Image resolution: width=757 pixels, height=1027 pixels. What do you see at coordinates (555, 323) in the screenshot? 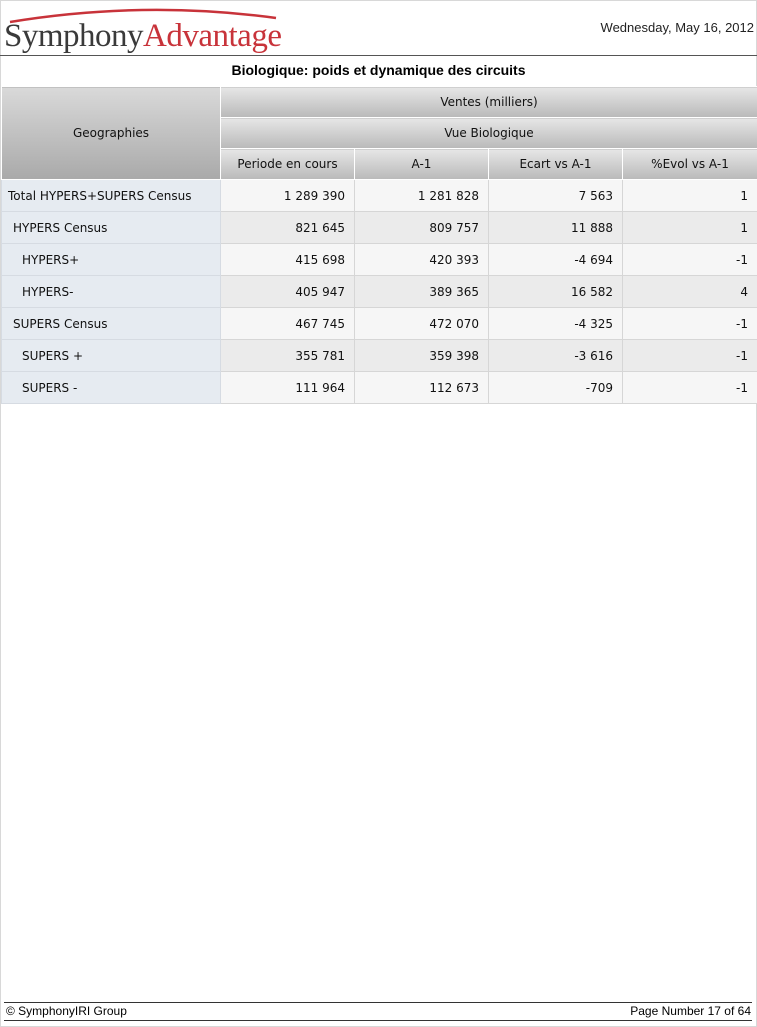
I see `cell-ecart: -4 325` at bounding box center [555, 323].